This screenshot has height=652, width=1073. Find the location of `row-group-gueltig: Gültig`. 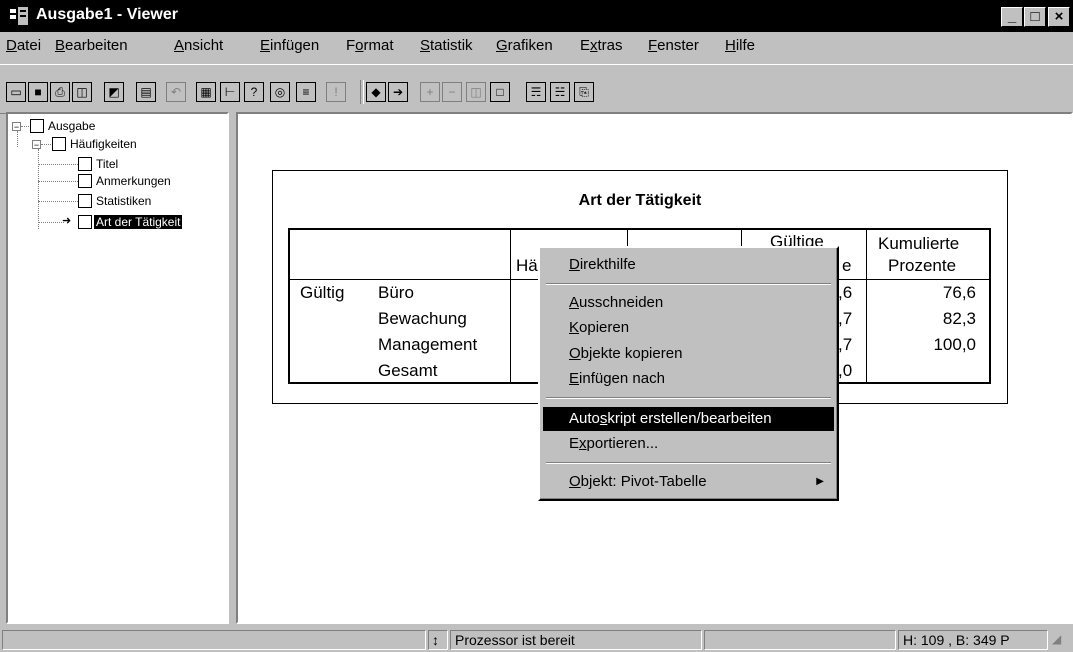

row-group-gueltig: Gültig is located at coordinates (322, 292).